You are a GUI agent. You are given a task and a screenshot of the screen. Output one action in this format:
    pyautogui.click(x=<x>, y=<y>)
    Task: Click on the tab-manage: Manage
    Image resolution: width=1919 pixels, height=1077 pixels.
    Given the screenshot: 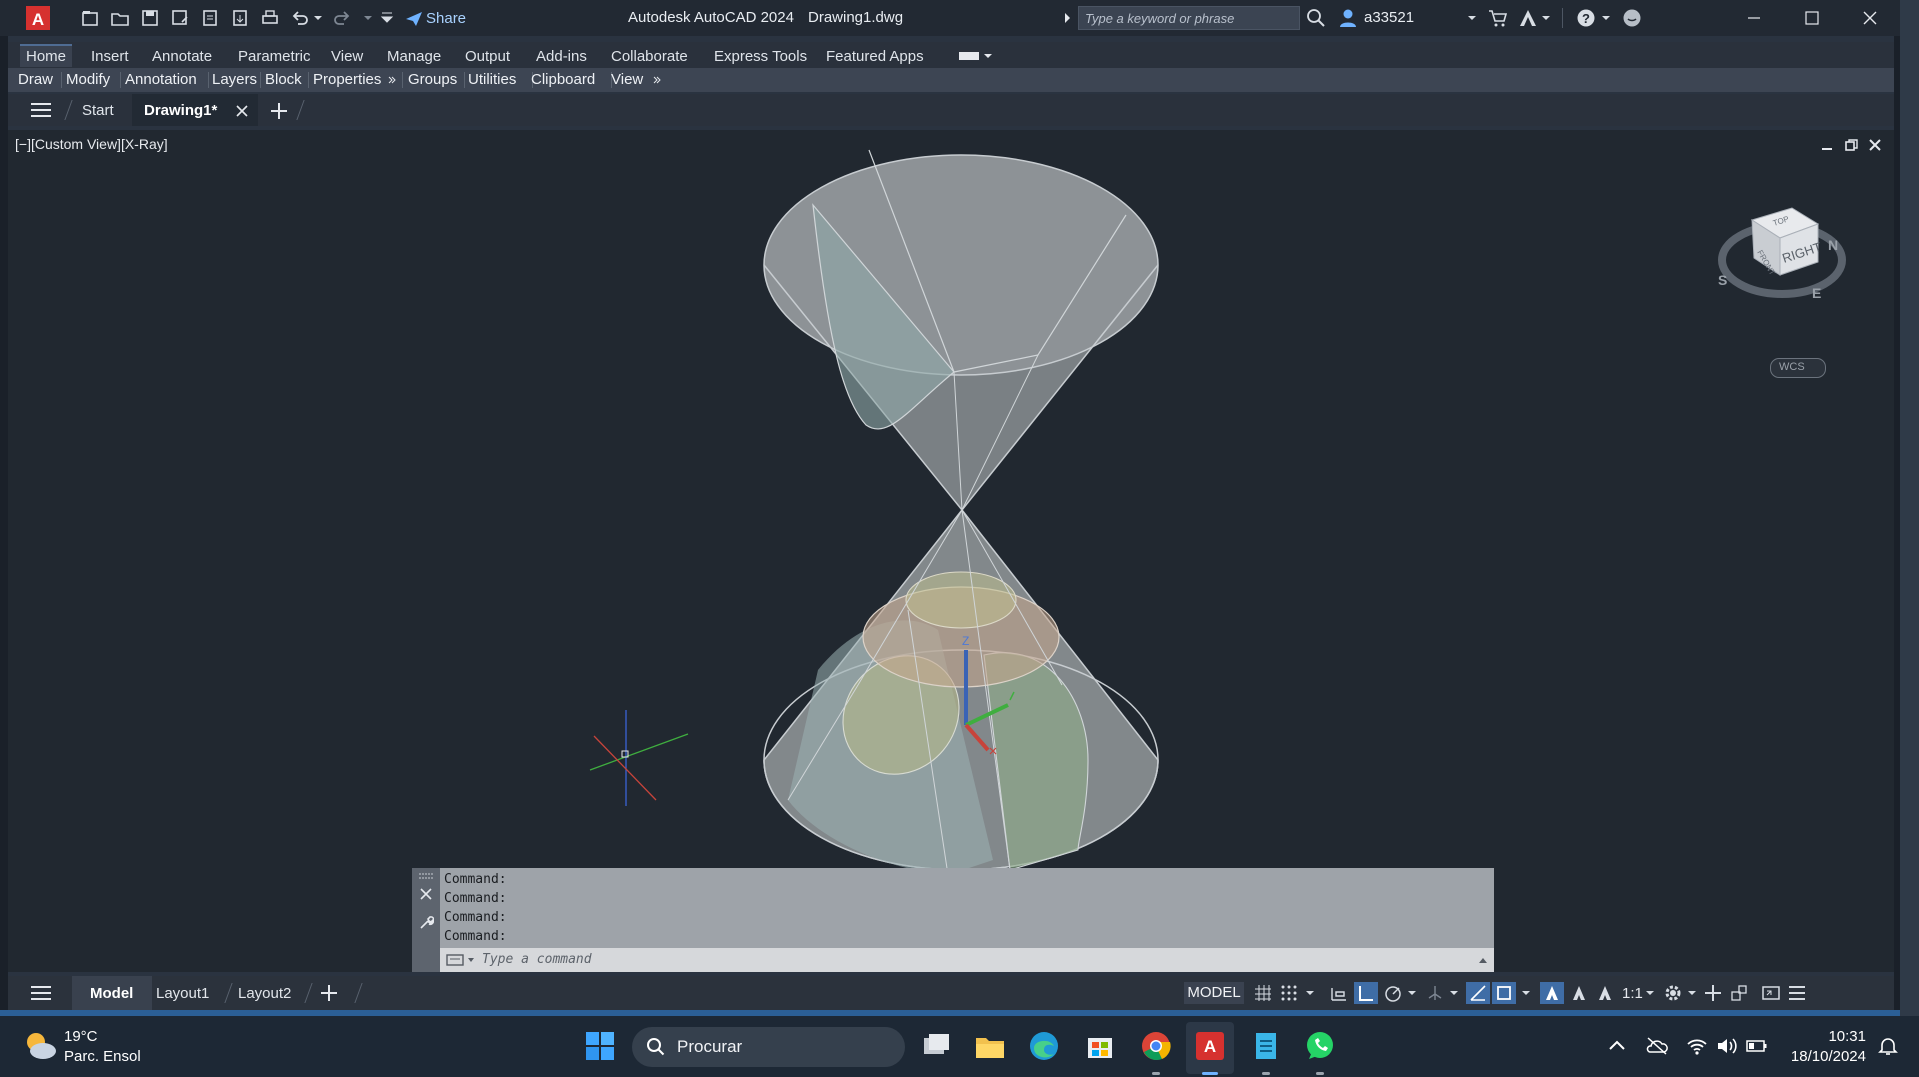 What is the action you would take?
    pyautogui.click(x=414, y=56)
    